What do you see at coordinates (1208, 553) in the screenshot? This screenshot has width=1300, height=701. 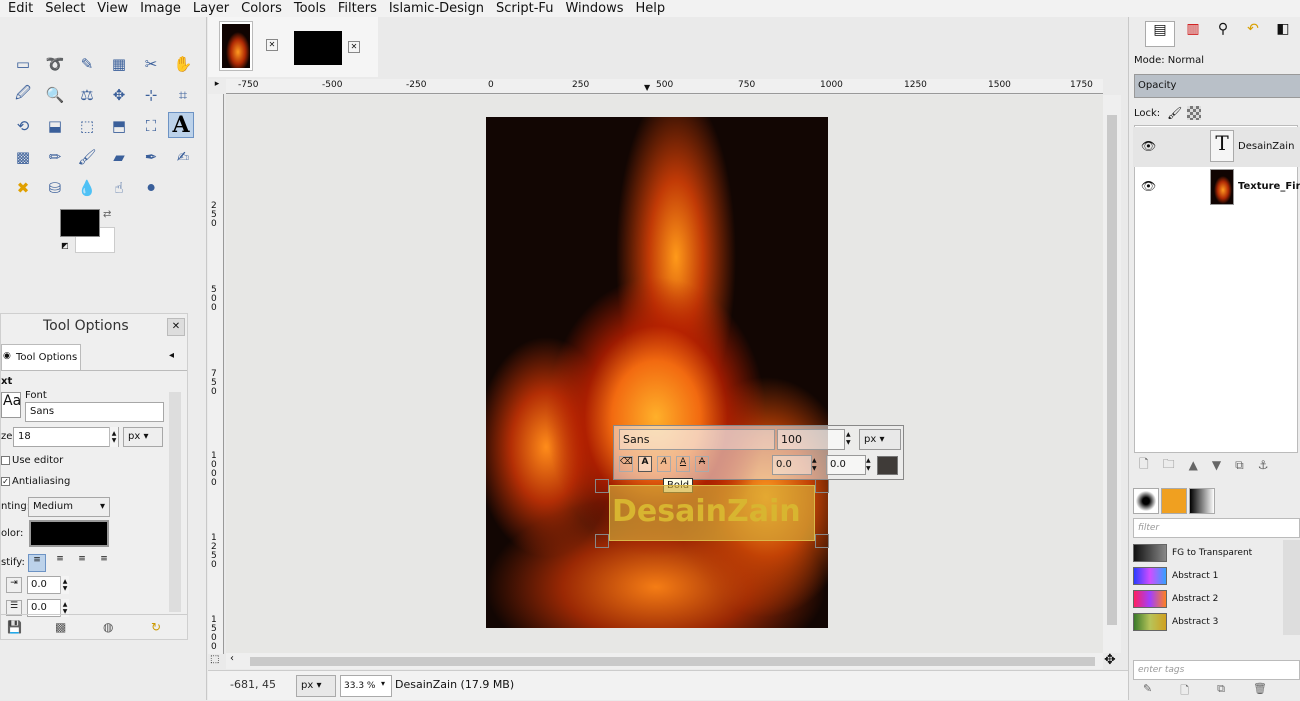 I see `gradient-item: FG to Transparent` at bounding box center [1208, 553].